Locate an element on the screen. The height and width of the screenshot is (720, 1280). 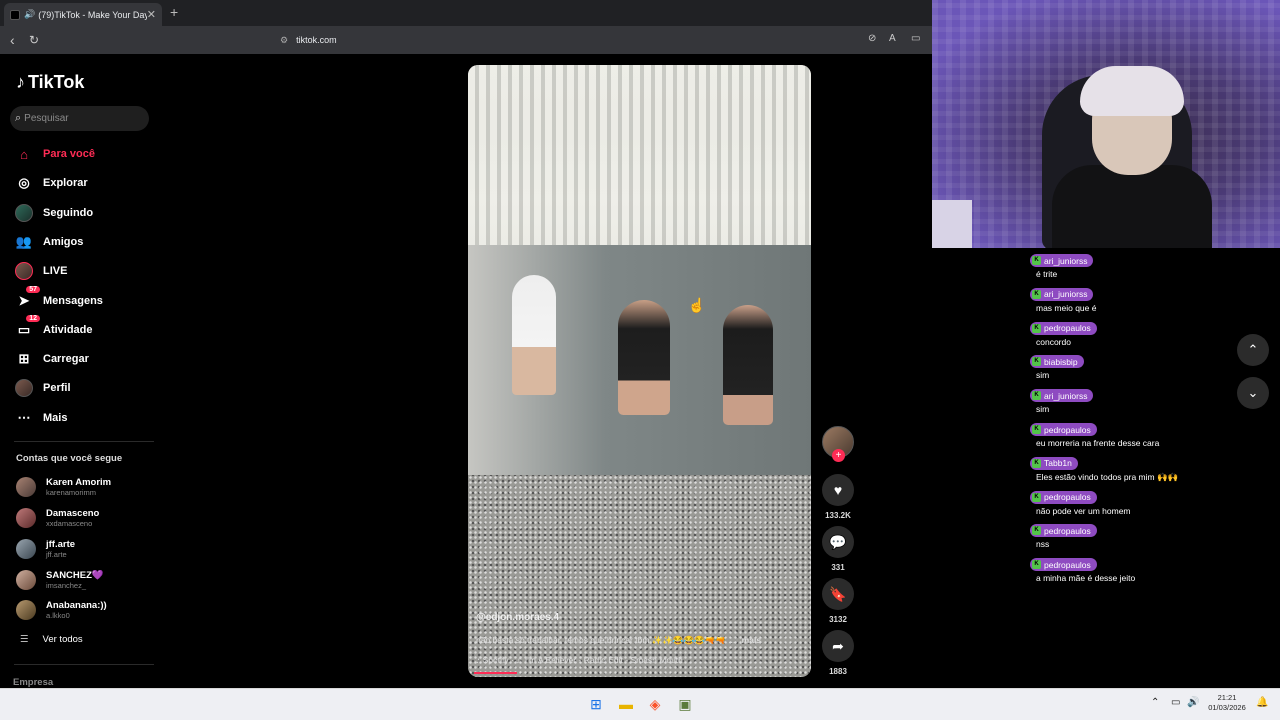
following-account: Damasceno xxdamasceno is located at coordinates (86, 518).